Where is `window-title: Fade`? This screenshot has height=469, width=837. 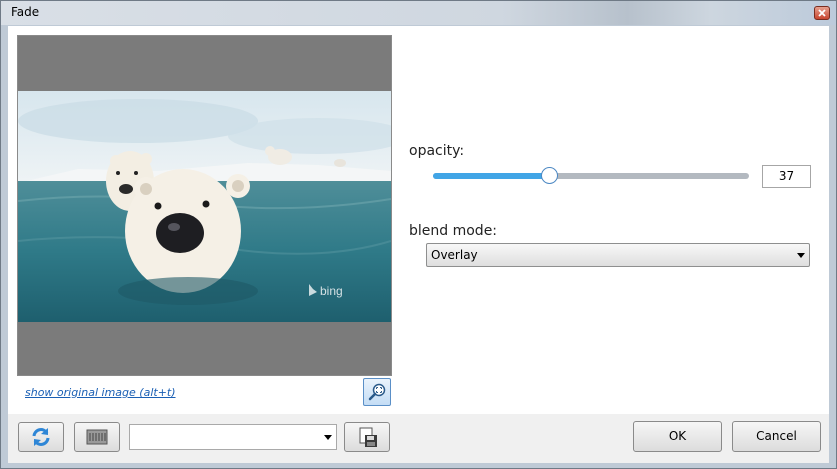 window-title: Fade is located at coordinates (25, 12).